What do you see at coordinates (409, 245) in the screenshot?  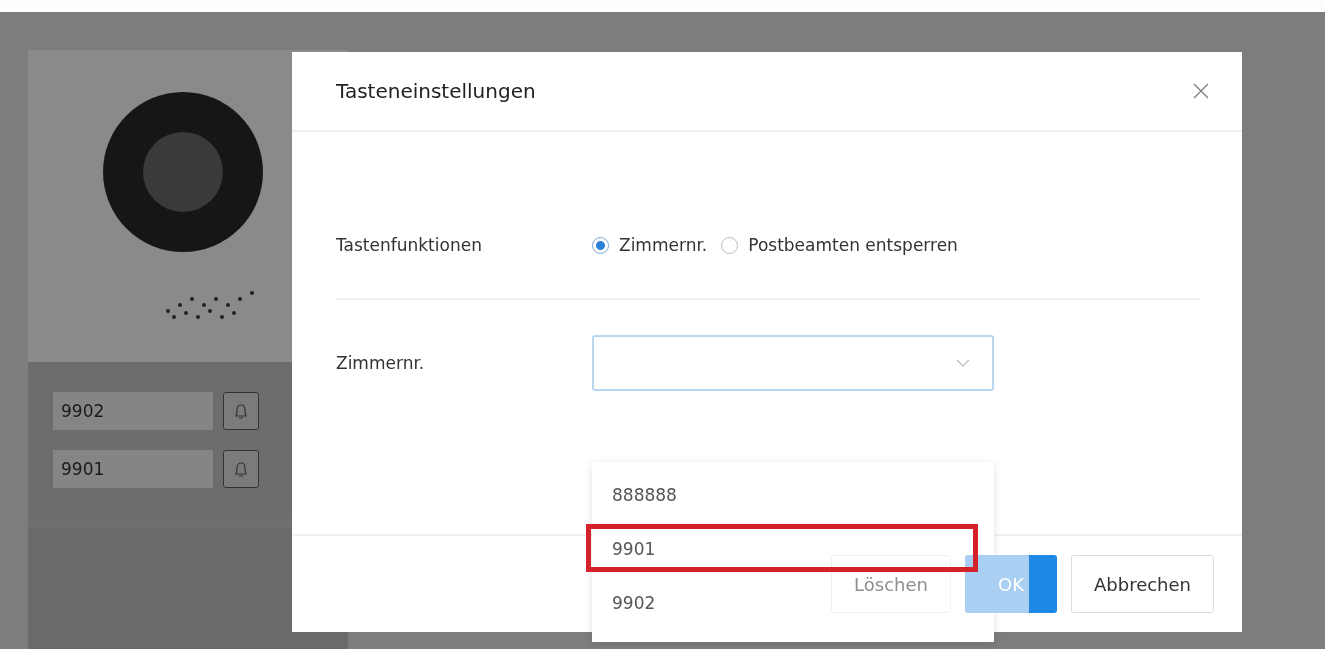 I see `field-label: Tastenfunktionen` at bounding box center [409, 245].